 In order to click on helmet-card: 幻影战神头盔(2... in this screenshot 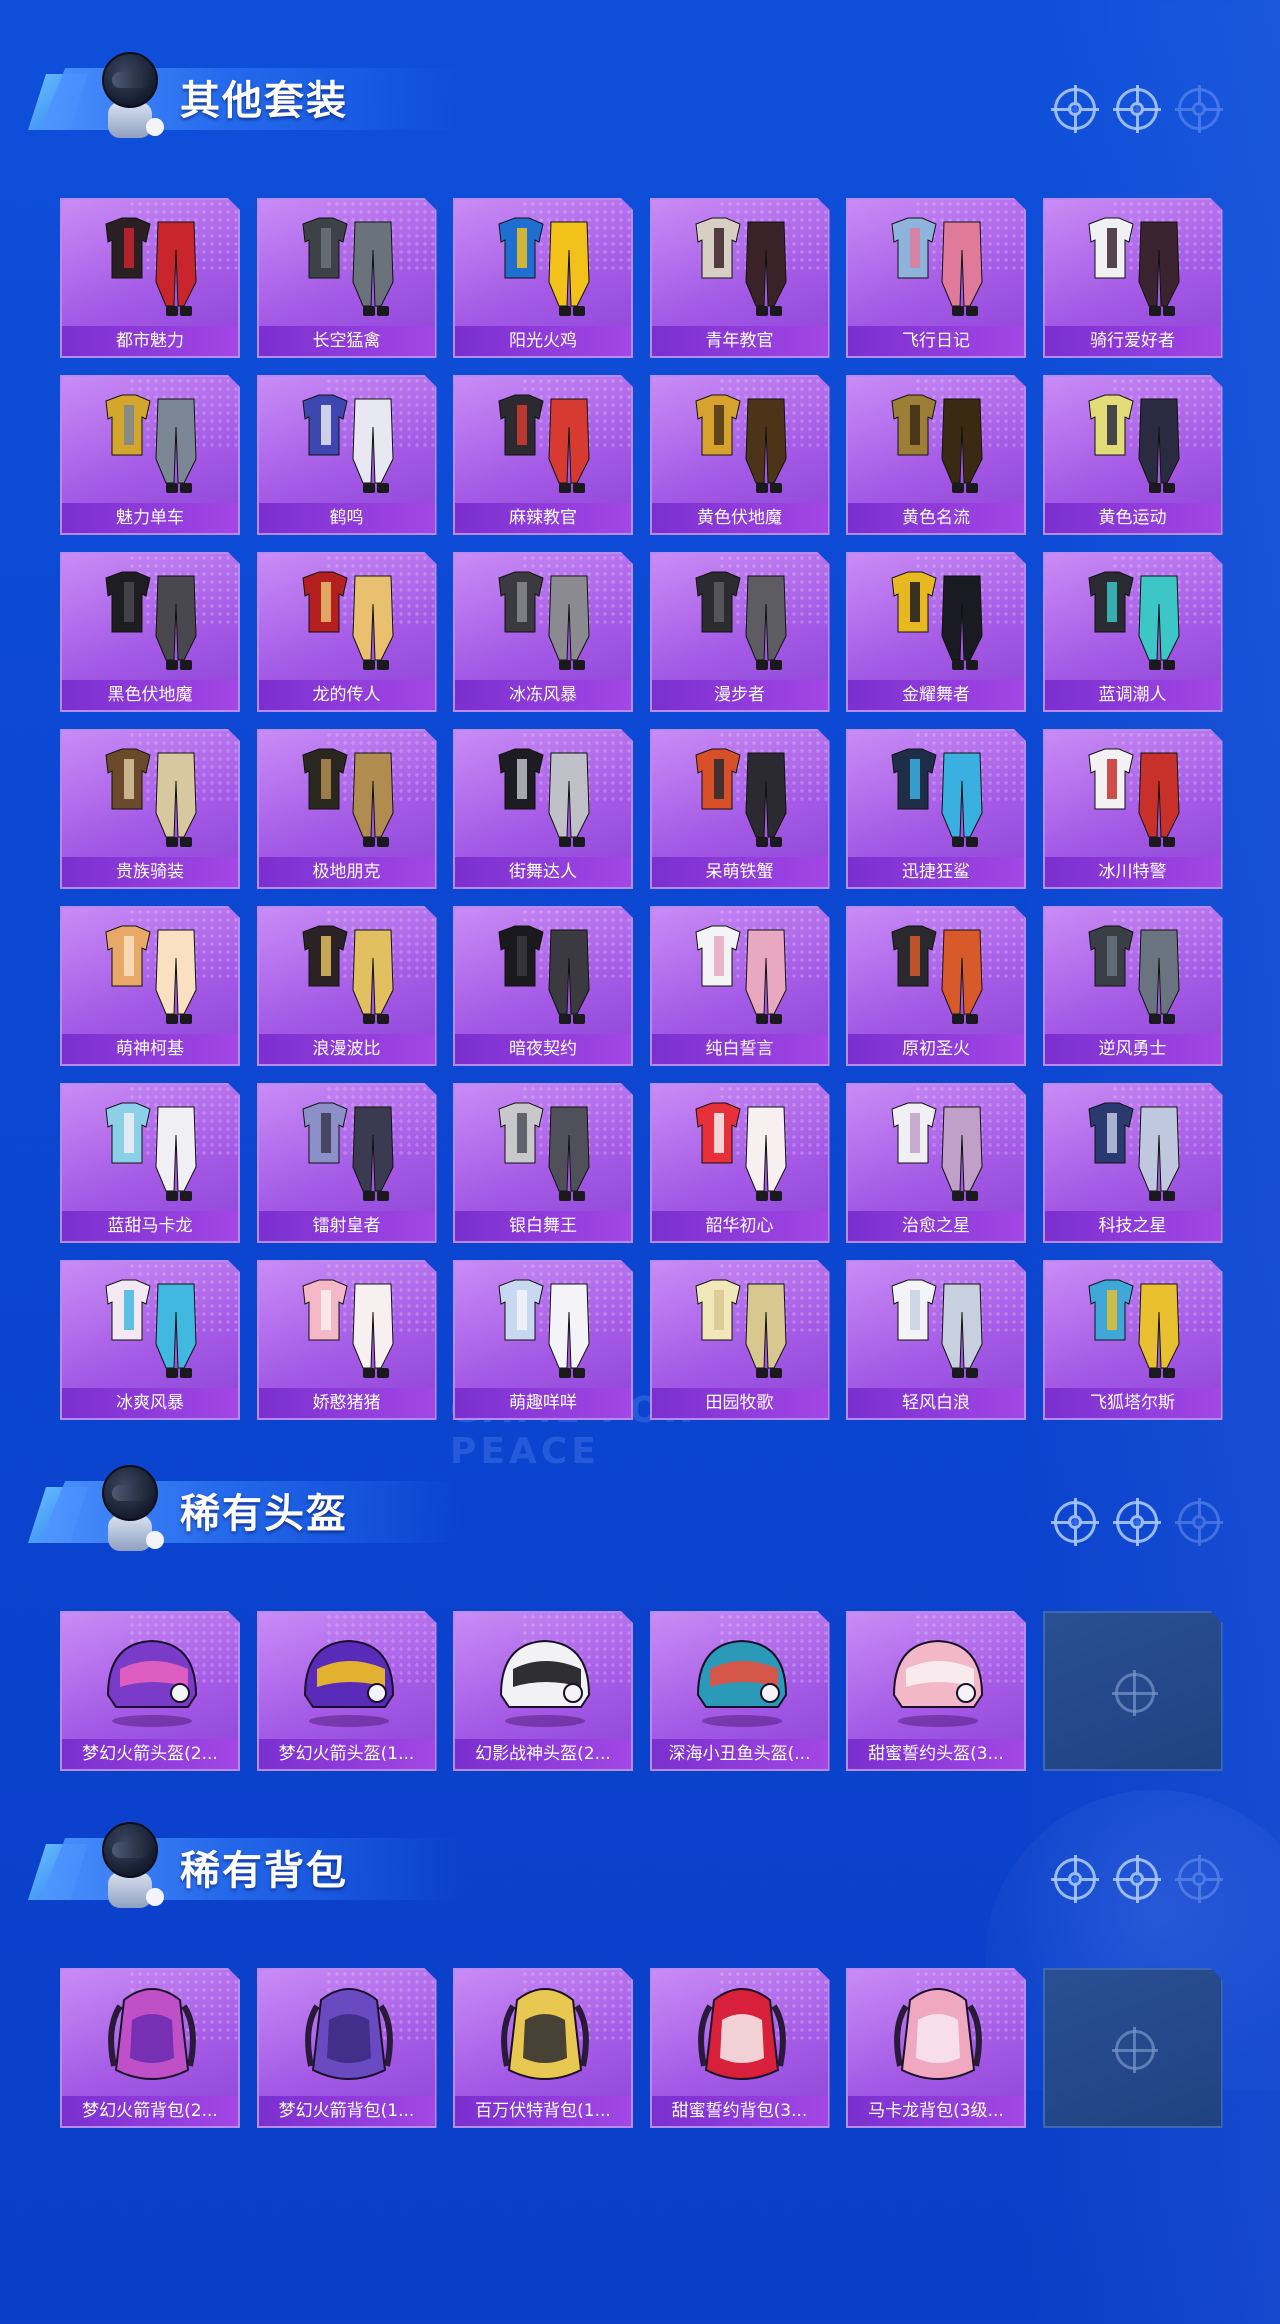, I will do `click(543, 1691)`.